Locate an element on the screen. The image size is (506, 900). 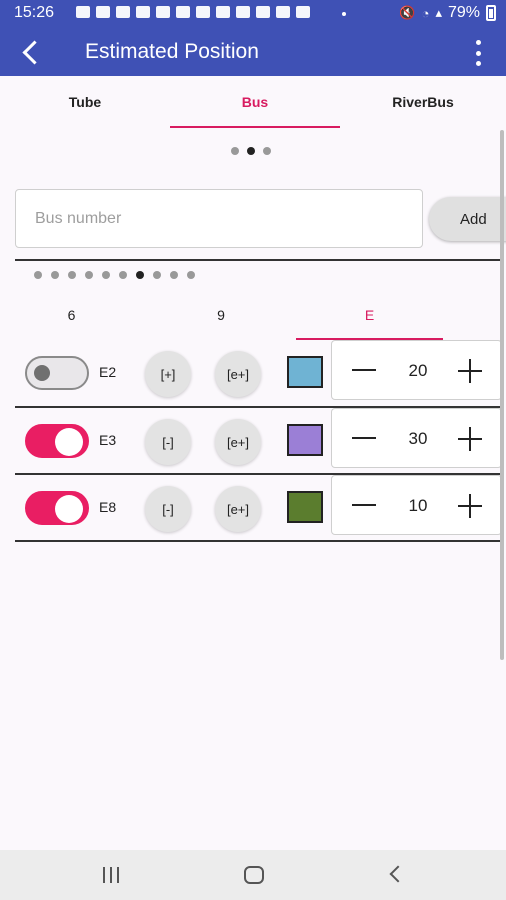
page-title: Estimated Position is located at coordinates (172, 51).